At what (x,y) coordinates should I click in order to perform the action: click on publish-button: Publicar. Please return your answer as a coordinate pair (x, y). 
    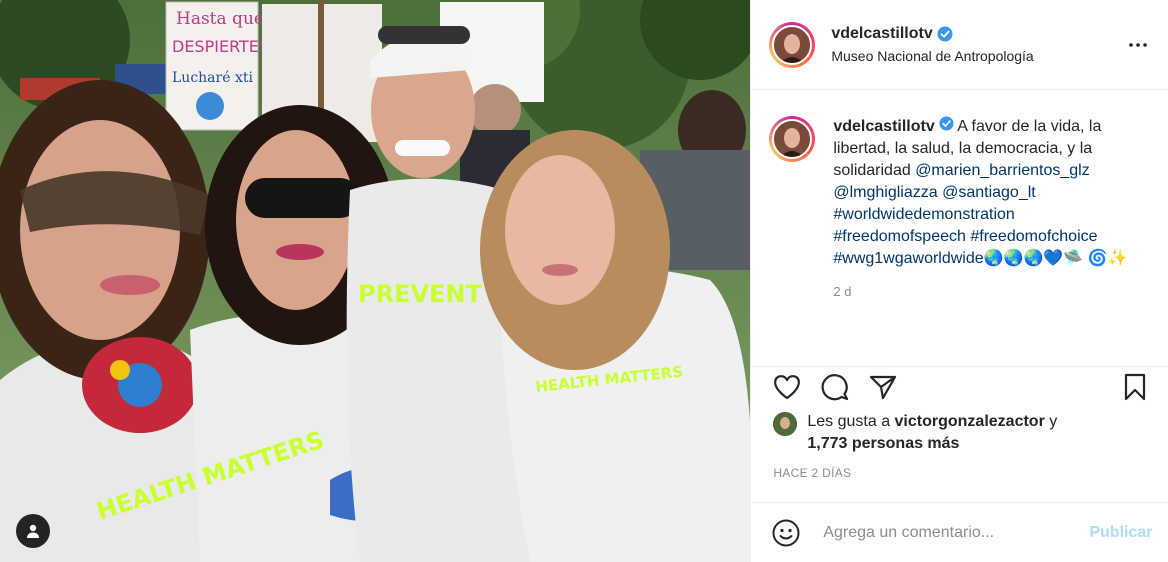
    Looking at the image, I should click on (1120, 533).